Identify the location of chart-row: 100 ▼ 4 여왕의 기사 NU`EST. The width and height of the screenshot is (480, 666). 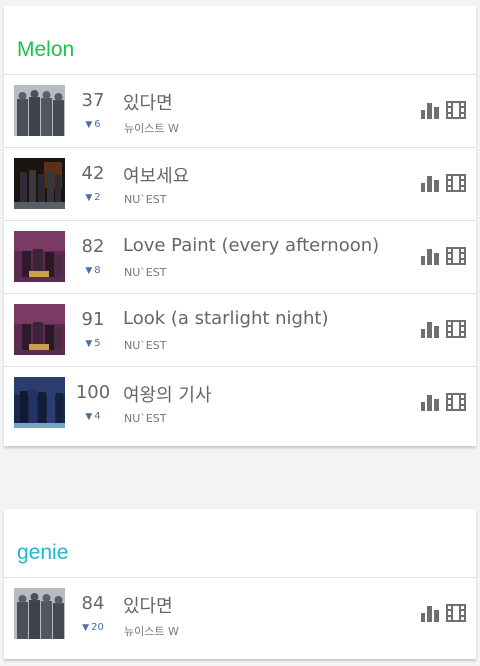
(240, 402).